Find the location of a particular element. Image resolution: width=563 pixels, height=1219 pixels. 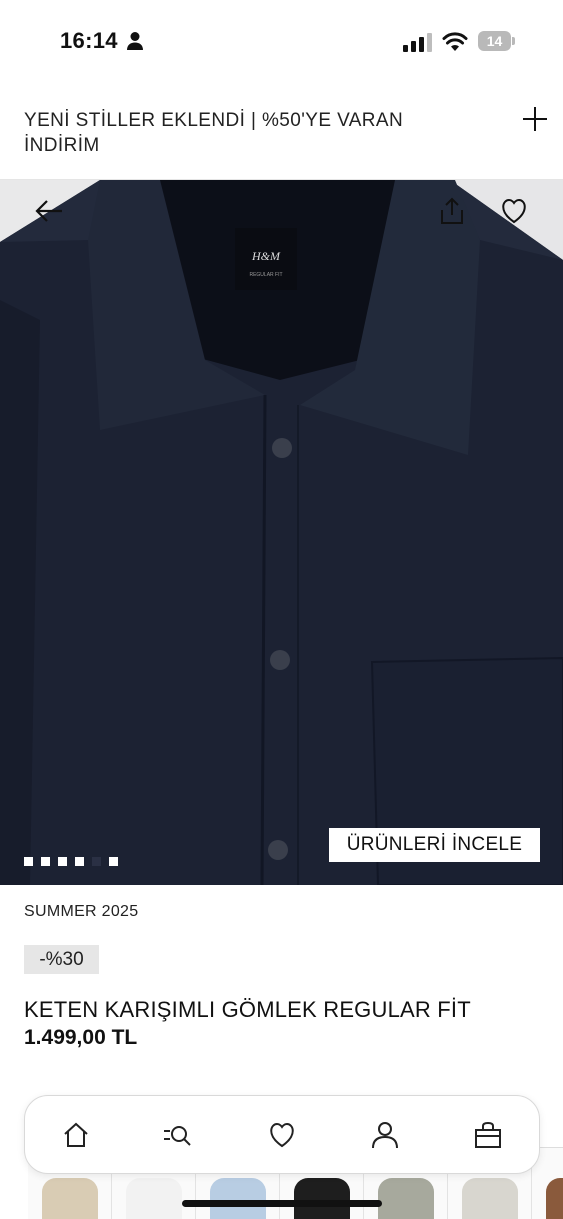

bottom-navigation is located at coordinates (282, 1134).